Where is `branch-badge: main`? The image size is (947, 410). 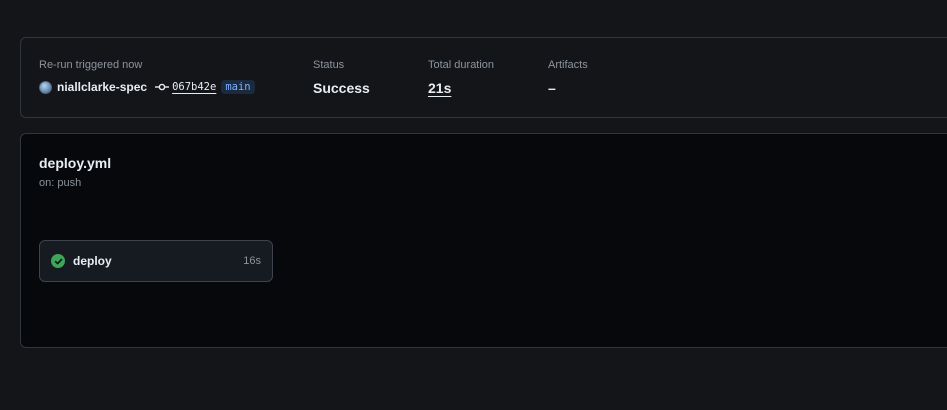 branch-badge: main is located at coordinates (238, 87).